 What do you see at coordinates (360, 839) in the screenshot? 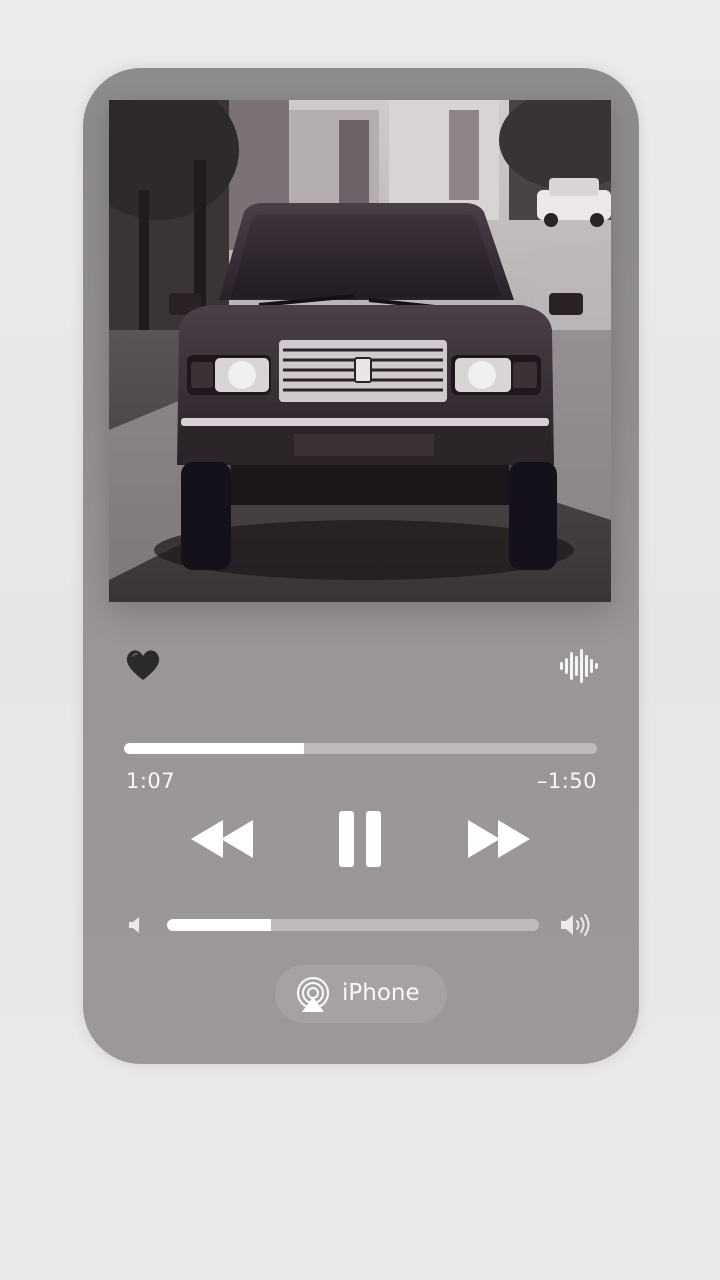
I see `pause-icon` at bounding box center [360, 839].